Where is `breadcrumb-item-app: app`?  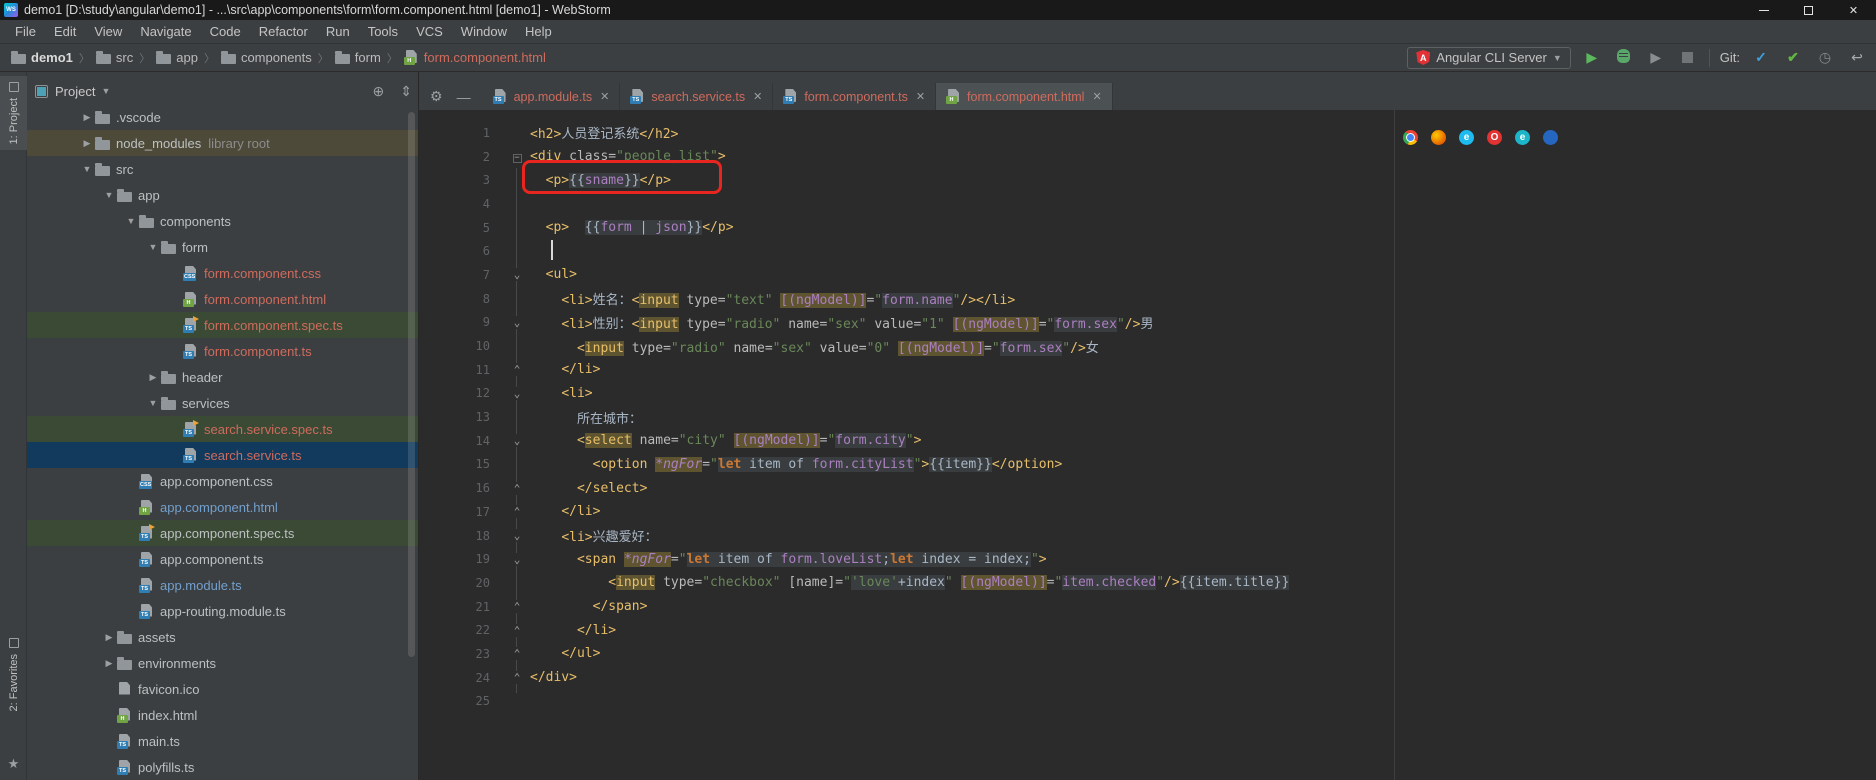 breadcrumb-item-app: app is located at coordinates (177, 57).